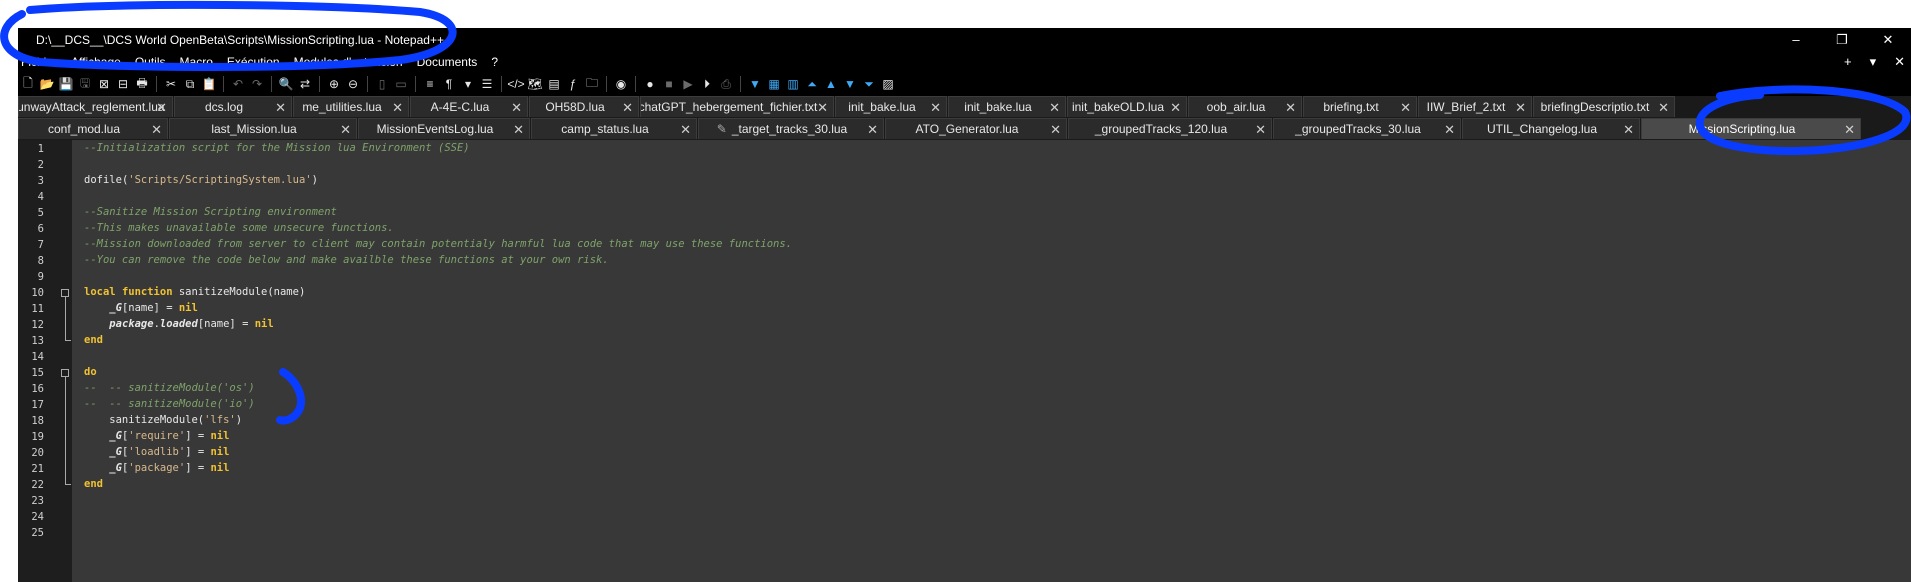  What do you see at coordinates (438, 212) in the screenshot?
I see `code-line: --Sanitize Mission Scripting environment` at bounding box center [438, 212].